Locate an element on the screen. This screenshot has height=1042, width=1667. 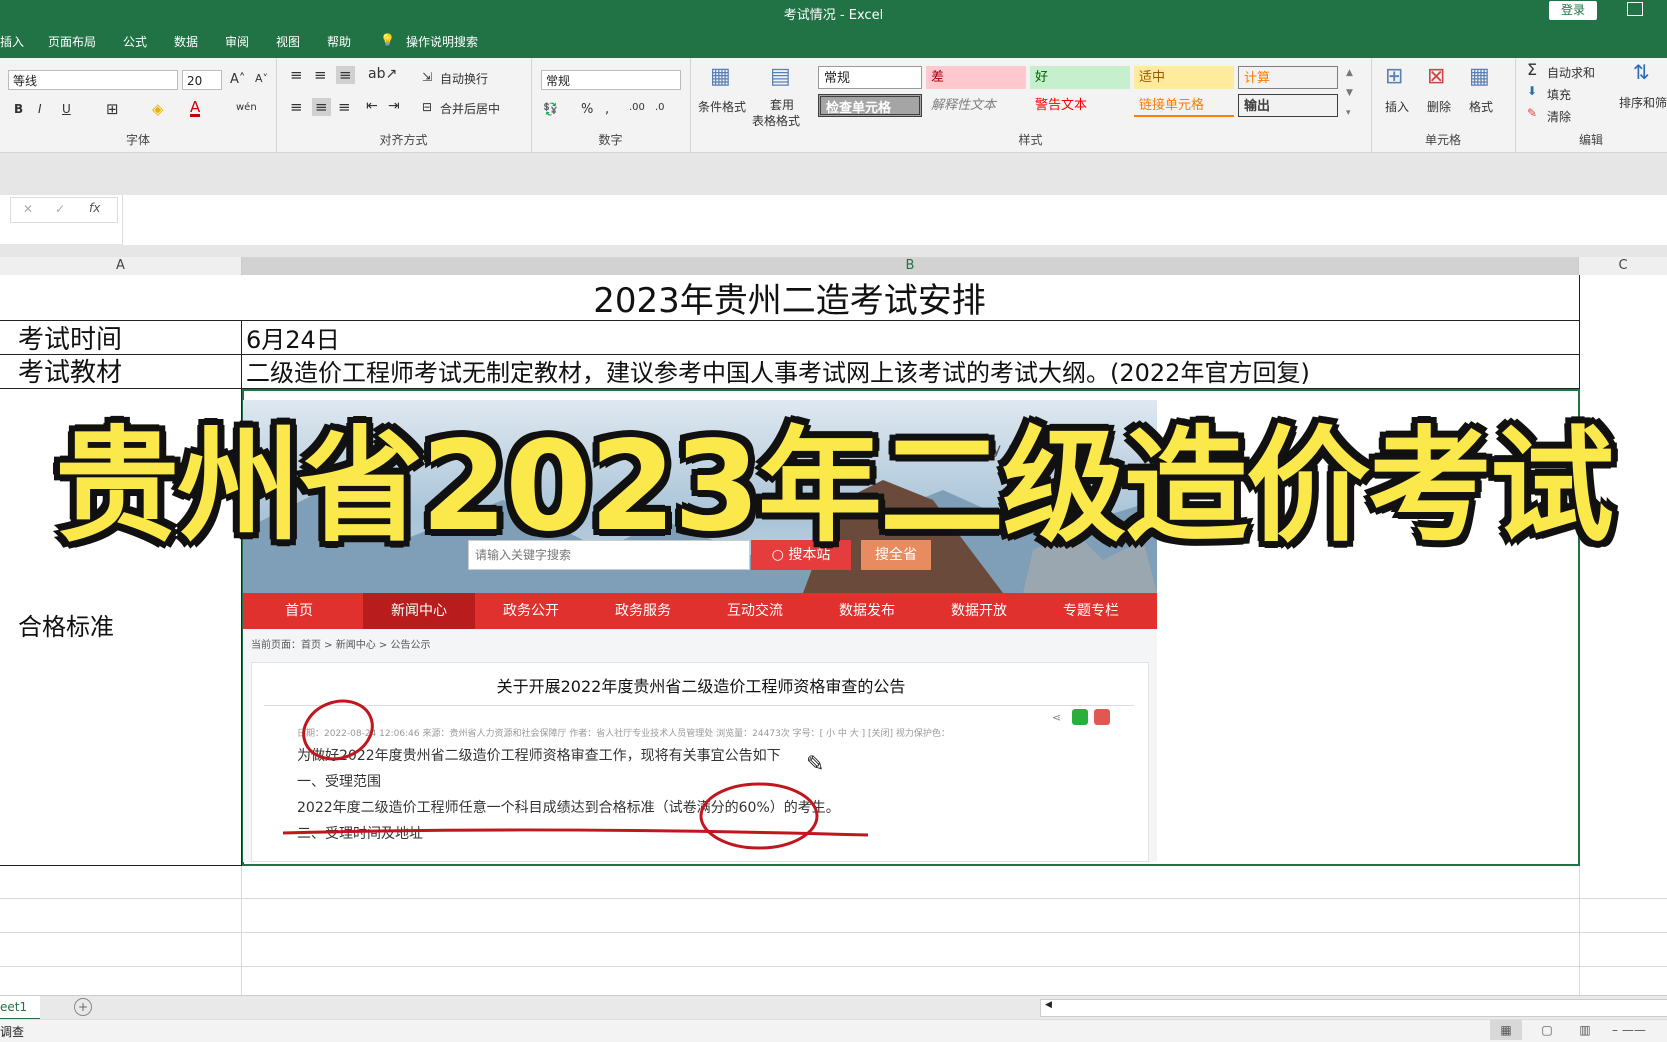
tell-me-search: 操作说明搜索 is located at coordinates (442, 41).